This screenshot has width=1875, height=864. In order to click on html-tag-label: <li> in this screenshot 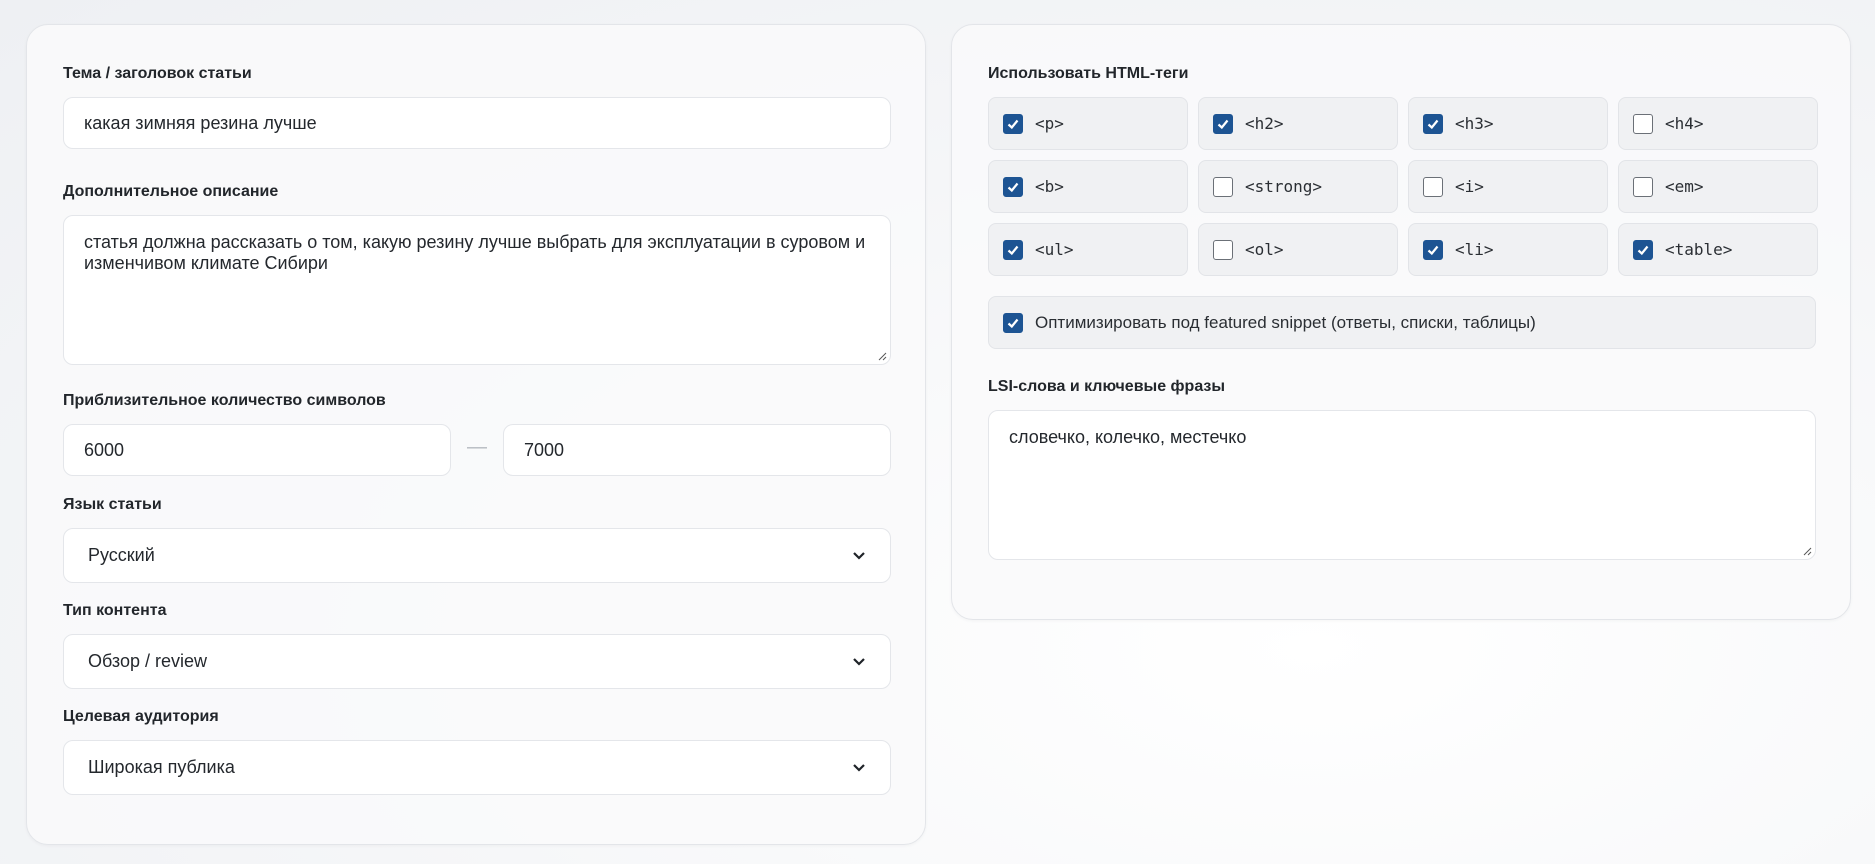, I will do `click(1474, 249)`.